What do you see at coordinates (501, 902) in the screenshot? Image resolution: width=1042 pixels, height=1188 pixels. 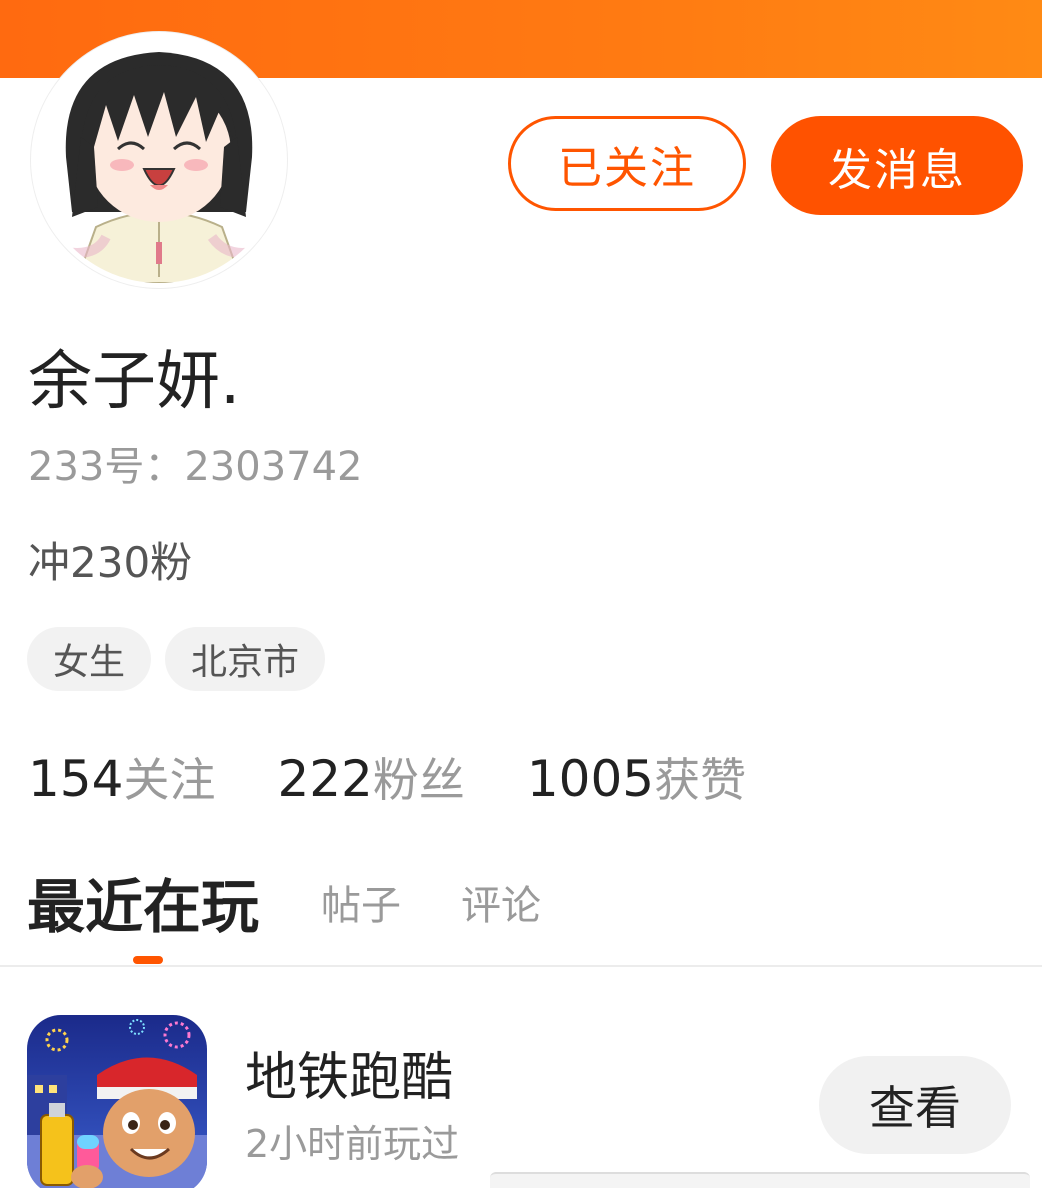 I see `tab-comments: 评论` at bounding box center [501, 902].